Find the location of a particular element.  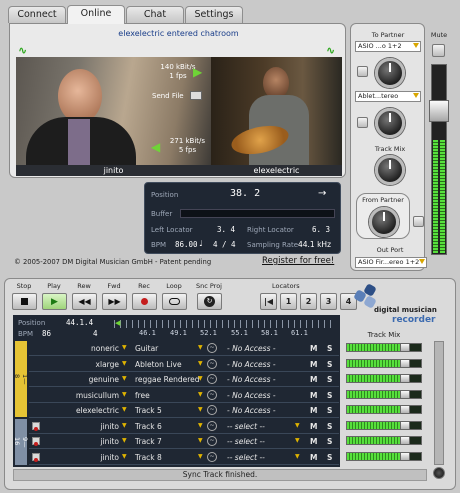

locator-1-button: 1 is located at coordinates (288, 301).